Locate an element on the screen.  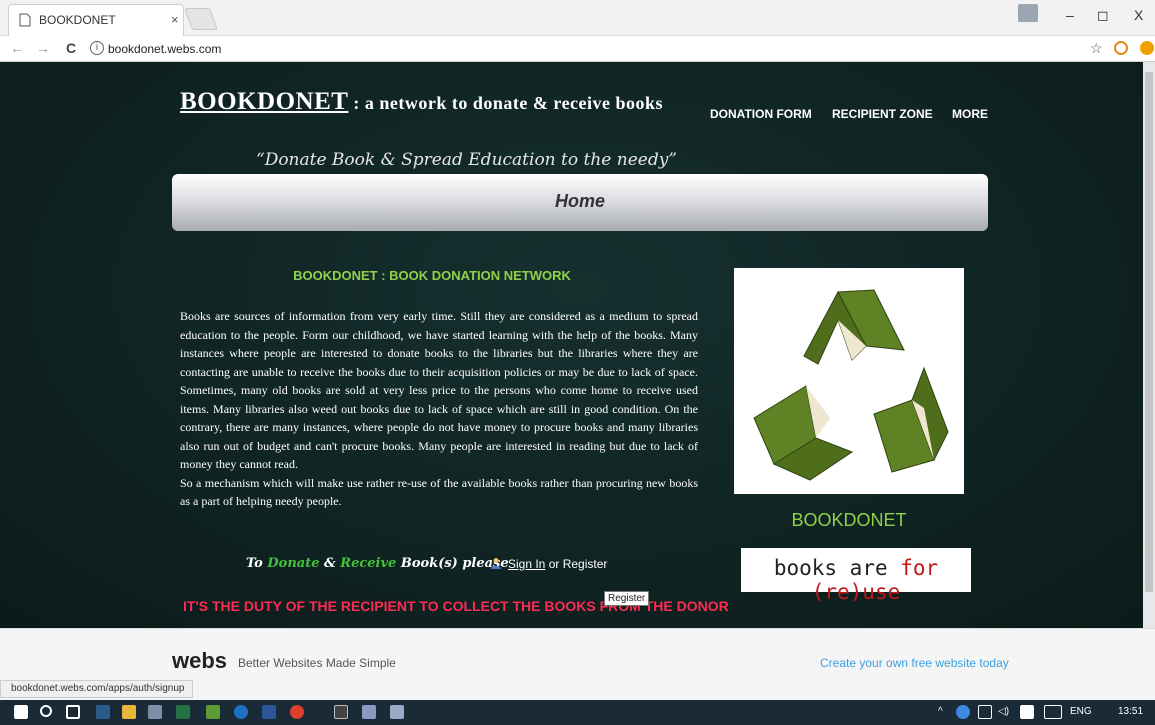
windows-start-icon is located at coordinates (21, 712).